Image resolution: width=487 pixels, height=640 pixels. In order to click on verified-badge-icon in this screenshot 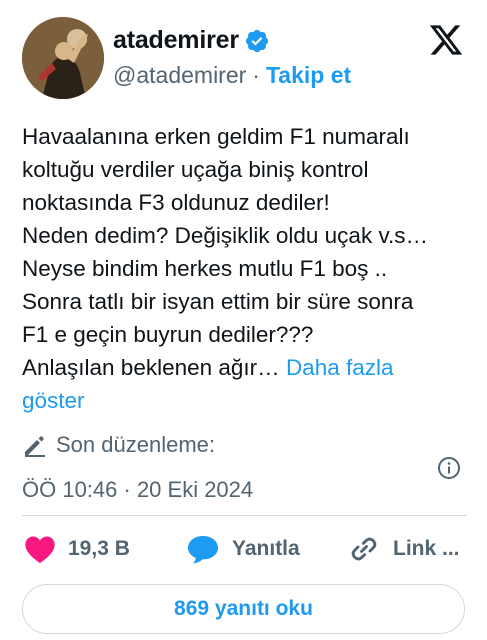, I will do `click(257, 41)`.